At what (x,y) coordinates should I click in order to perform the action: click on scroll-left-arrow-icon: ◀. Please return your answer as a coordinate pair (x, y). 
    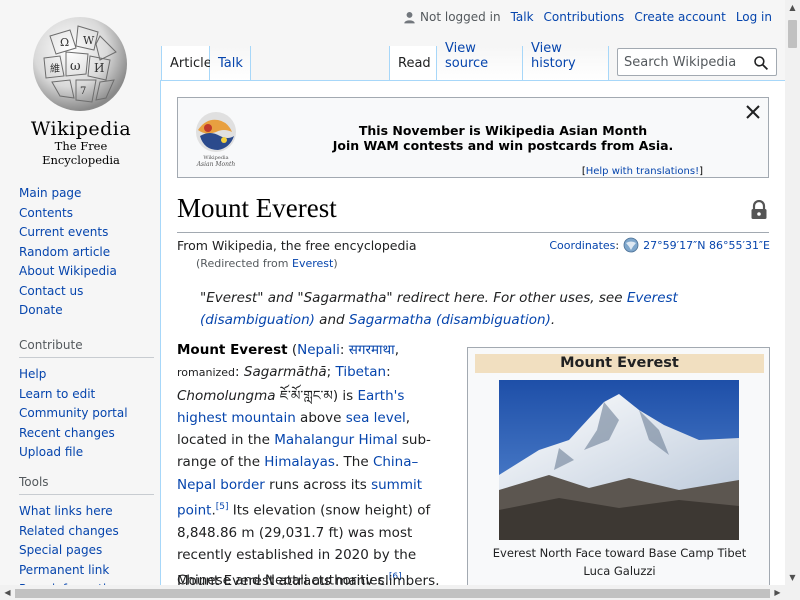
    Looking at the image, I should click on (7, 592).